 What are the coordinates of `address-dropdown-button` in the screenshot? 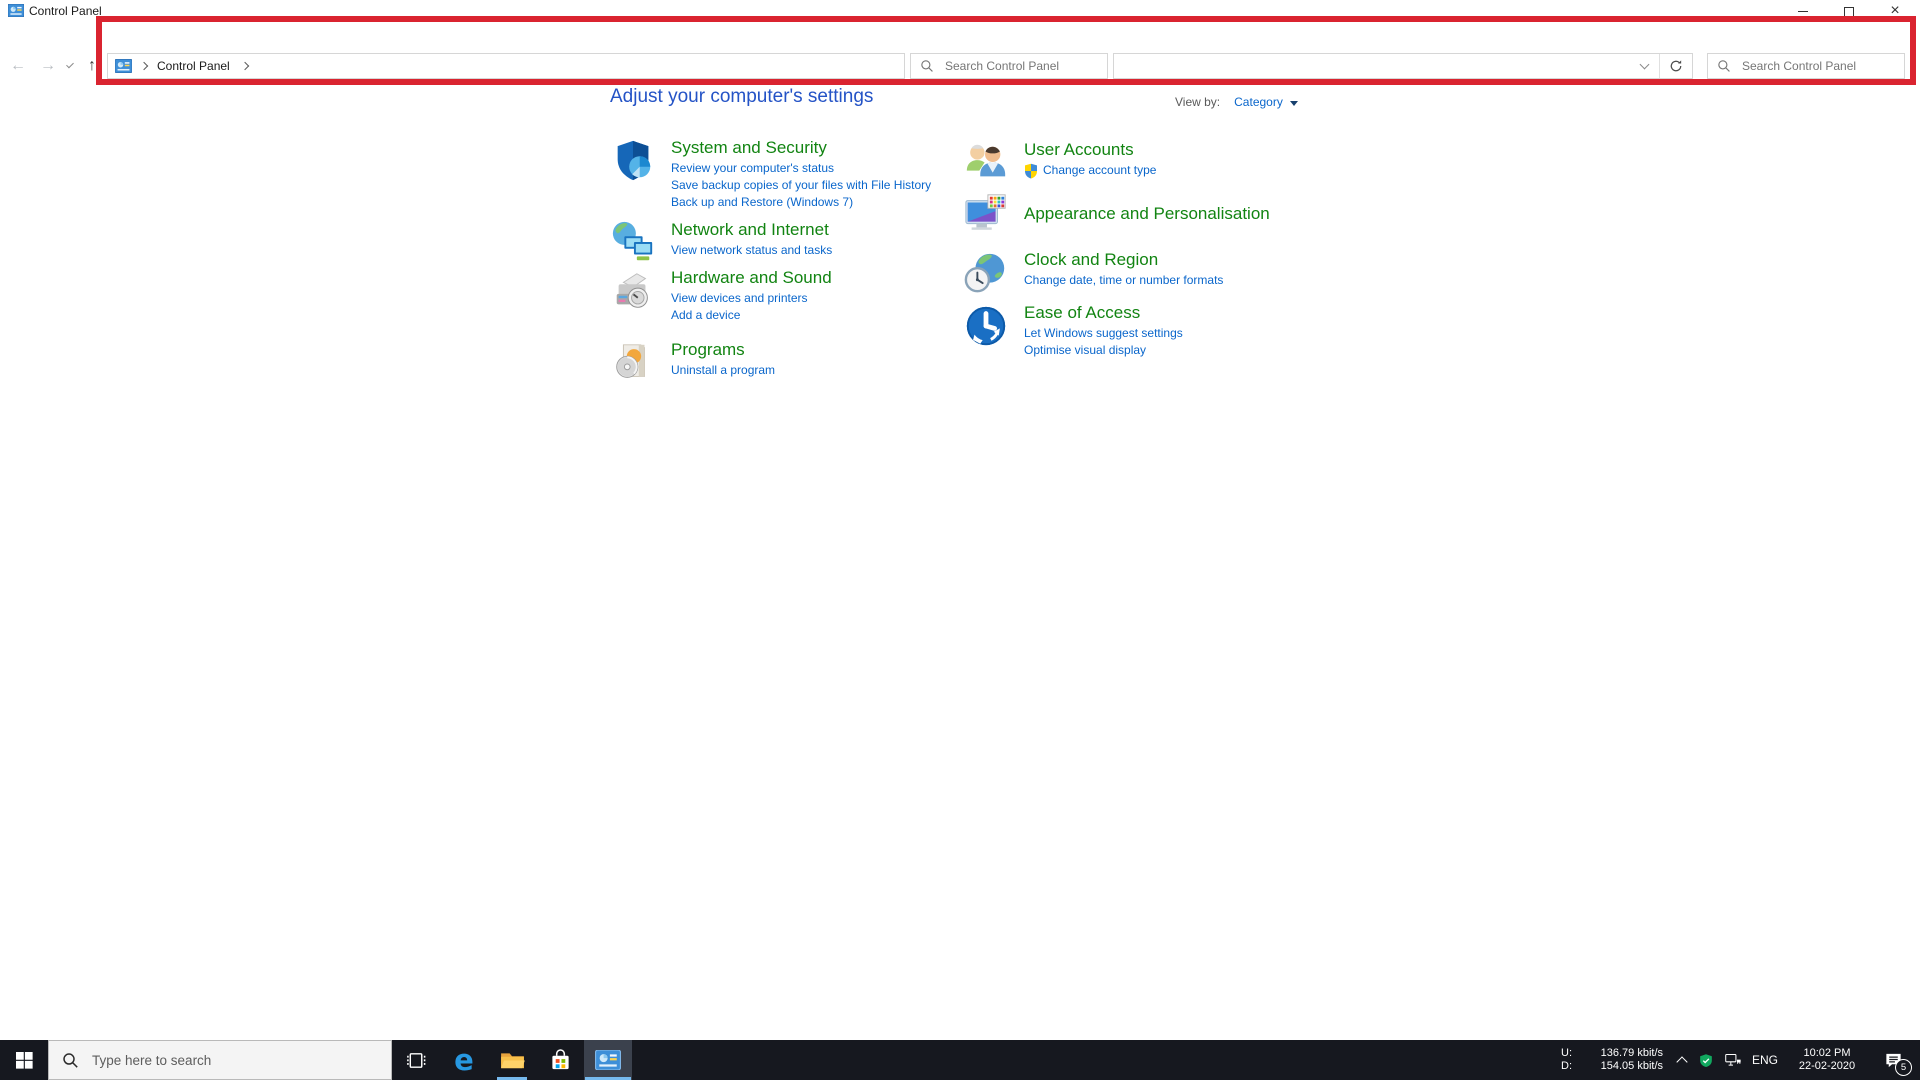 It's located at (1644, 66).